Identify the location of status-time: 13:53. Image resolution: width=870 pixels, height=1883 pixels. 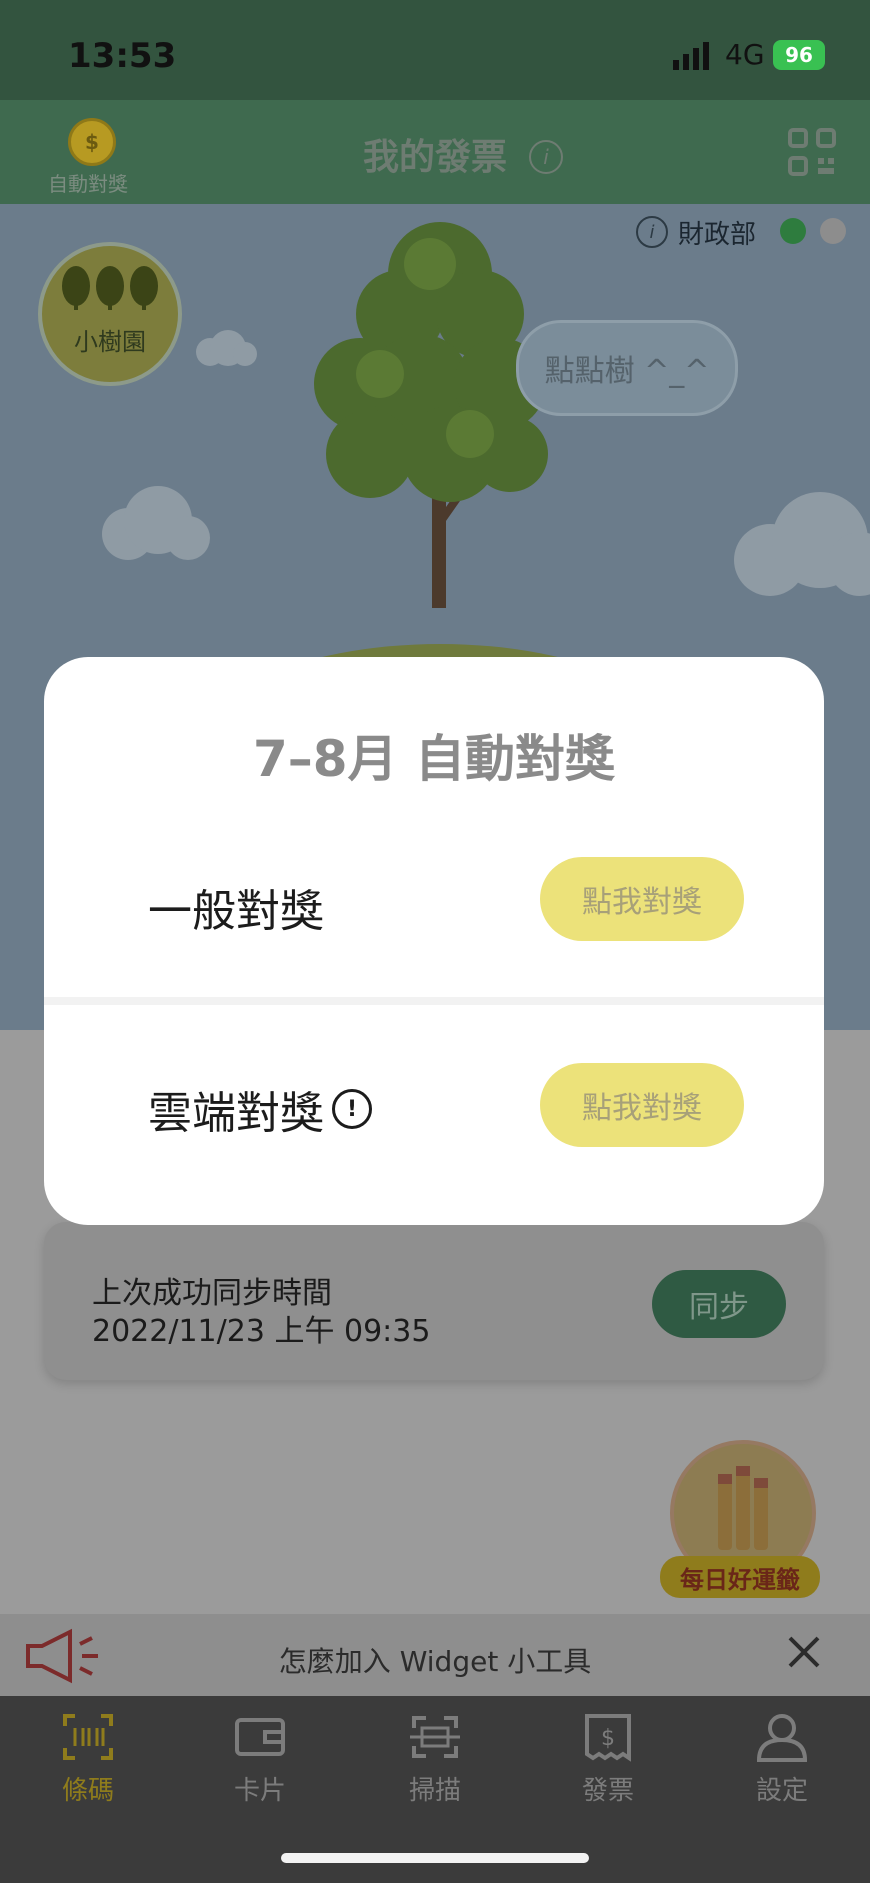
(122, 56).